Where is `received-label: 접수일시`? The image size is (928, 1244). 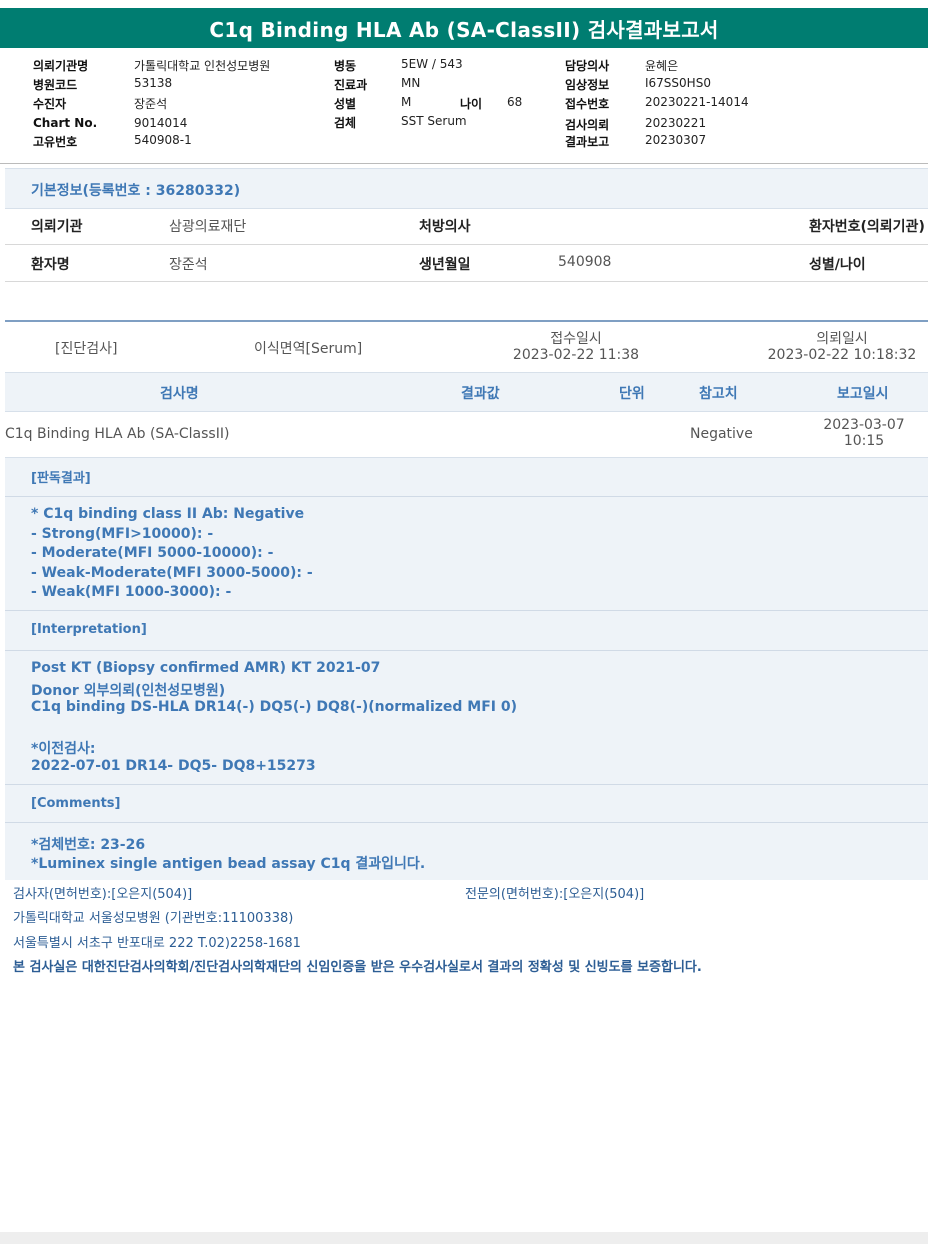
received-label: 접수일시 is located at coordinates (576, 339).